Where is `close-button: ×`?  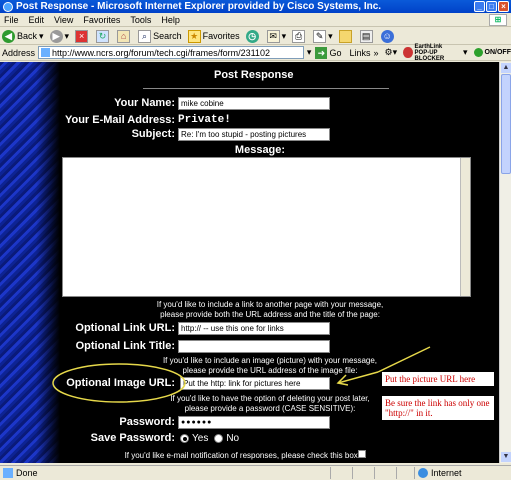 close-button: × is located at coordinates (503, 6).